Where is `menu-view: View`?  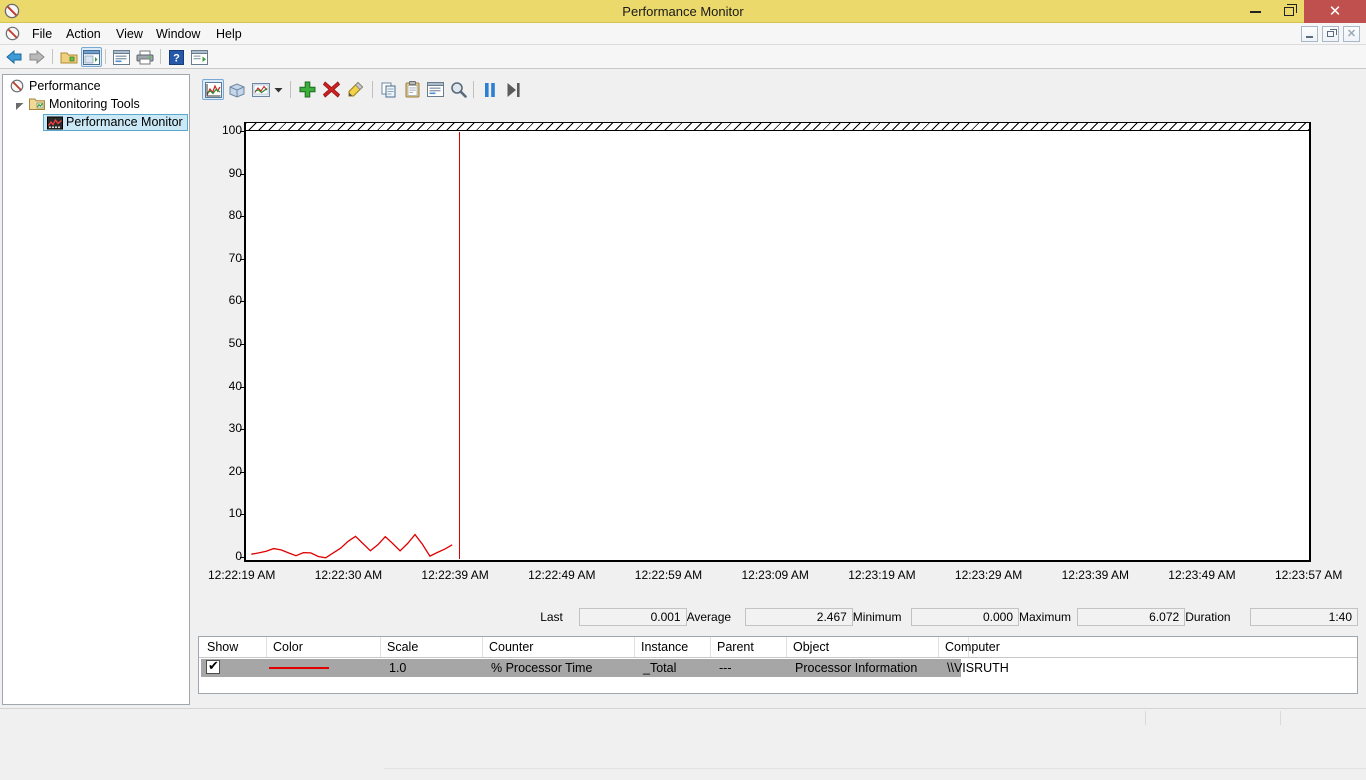 menu-view: View is located at coordinates (129, 34).